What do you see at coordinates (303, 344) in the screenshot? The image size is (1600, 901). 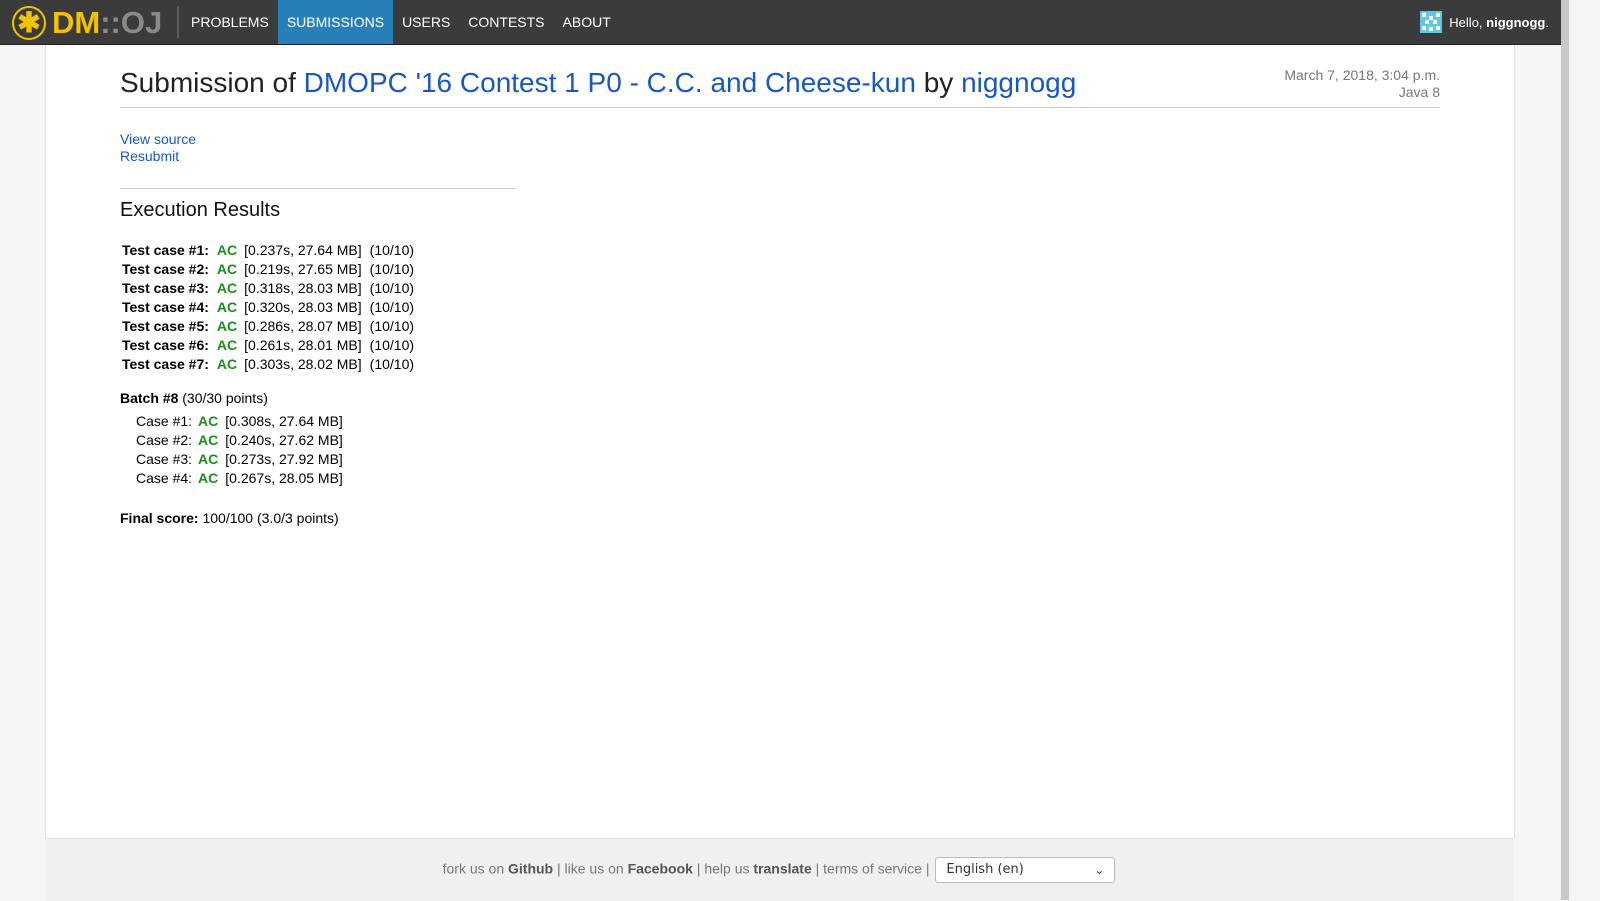 I see `test-case-detail: [0.261s, 28.01 MB]` at bounding box center [303, 344].